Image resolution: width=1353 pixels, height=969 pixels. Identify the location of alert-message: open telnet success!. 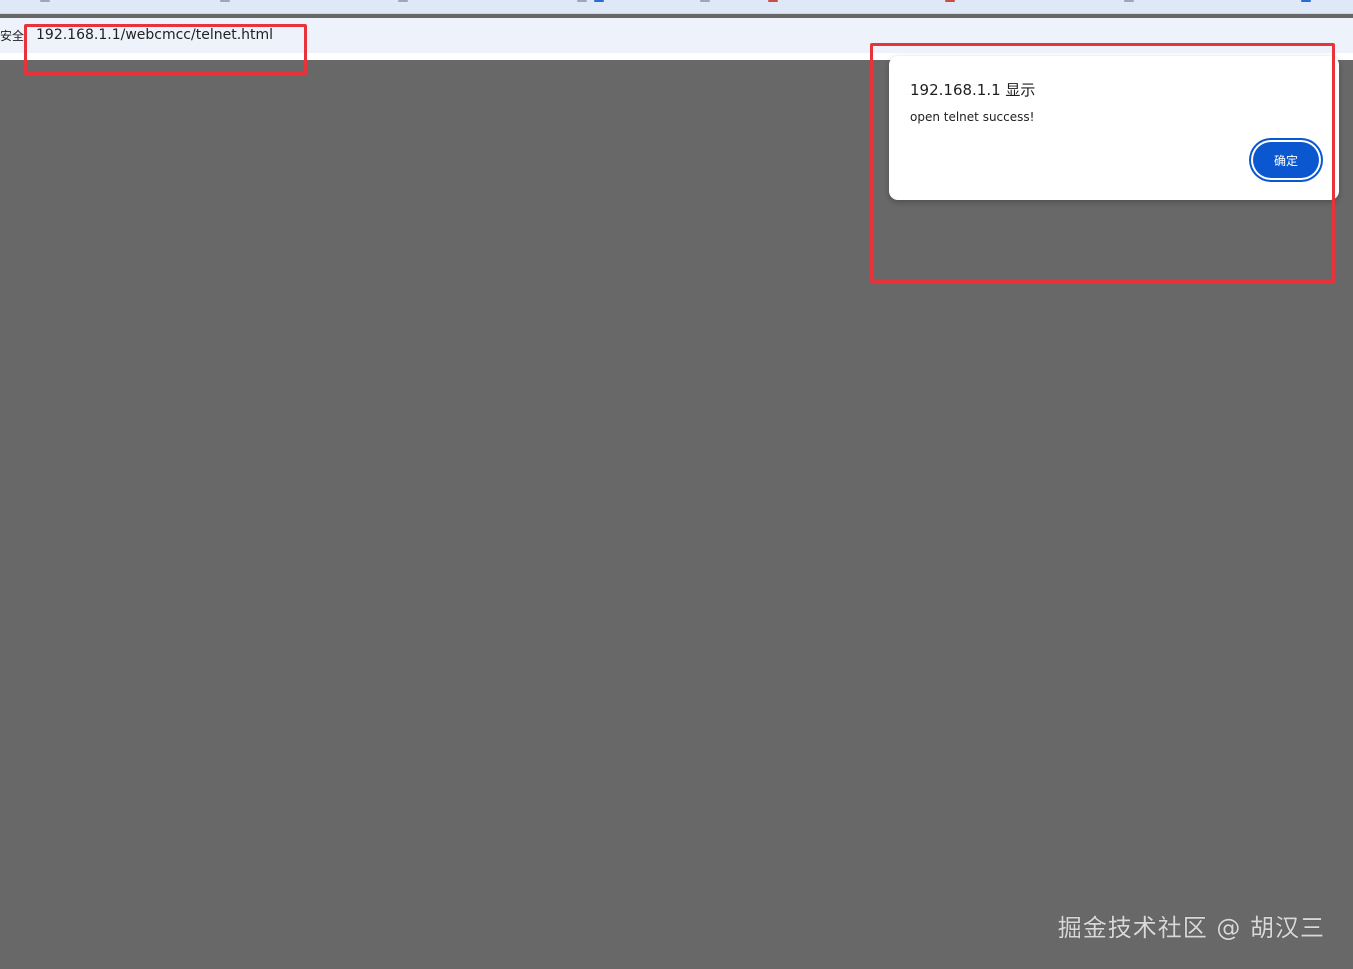
(972, 117).